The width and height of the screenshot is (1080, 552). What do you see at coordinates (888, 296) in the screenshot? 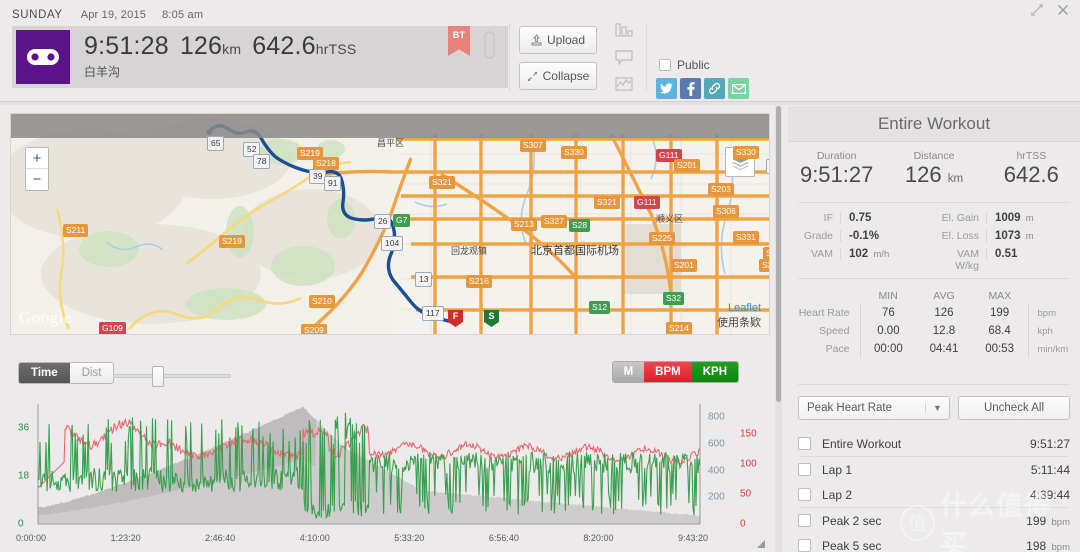
I see `minmax-column-header: MIN` at bounding box center [888, 296].